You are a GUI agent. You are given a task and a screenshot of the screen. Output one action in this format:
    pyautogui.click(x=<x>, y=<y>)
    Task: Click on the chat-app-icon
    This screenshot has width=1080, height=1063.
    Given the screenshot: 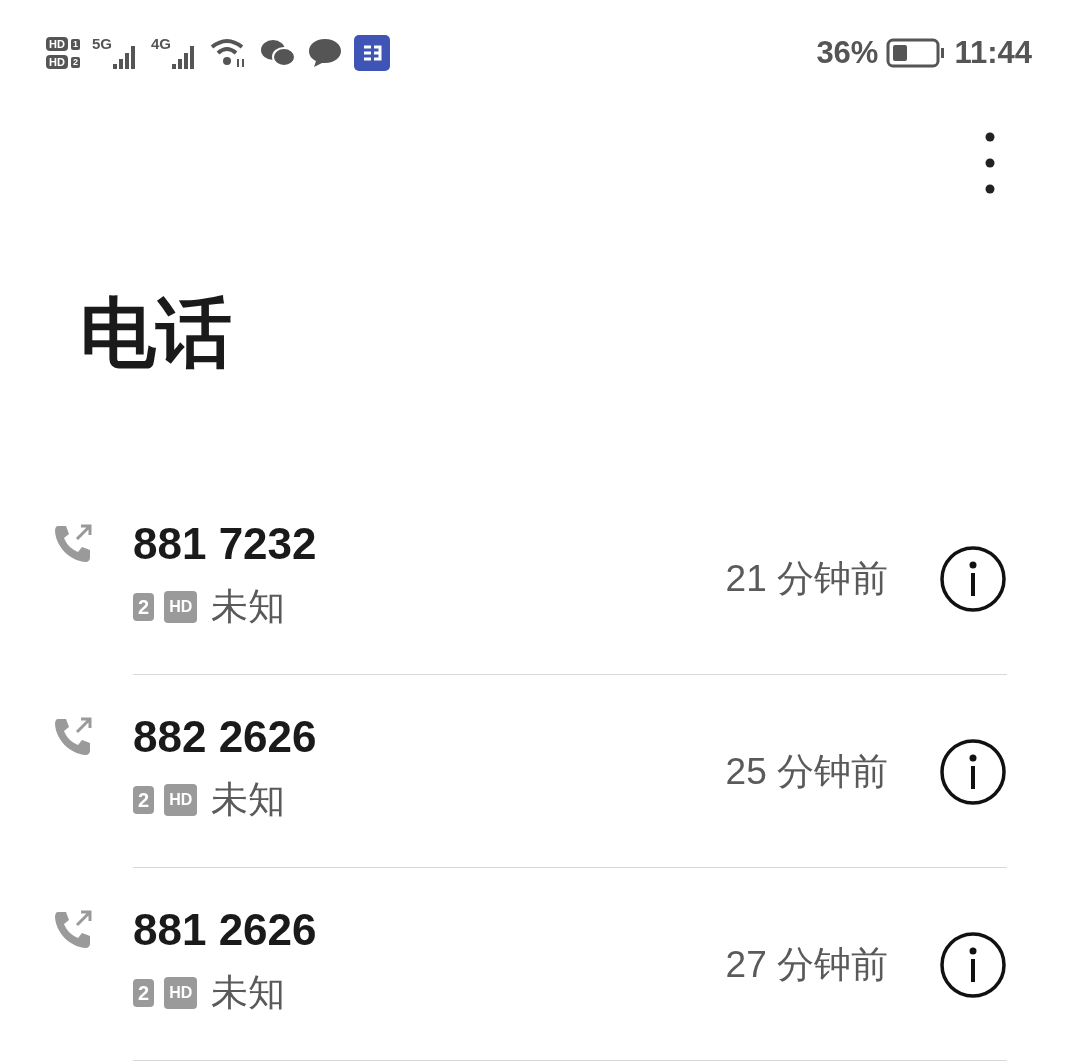 What is the action you would take?
    pyautogui.click(x=277, y=53)
    